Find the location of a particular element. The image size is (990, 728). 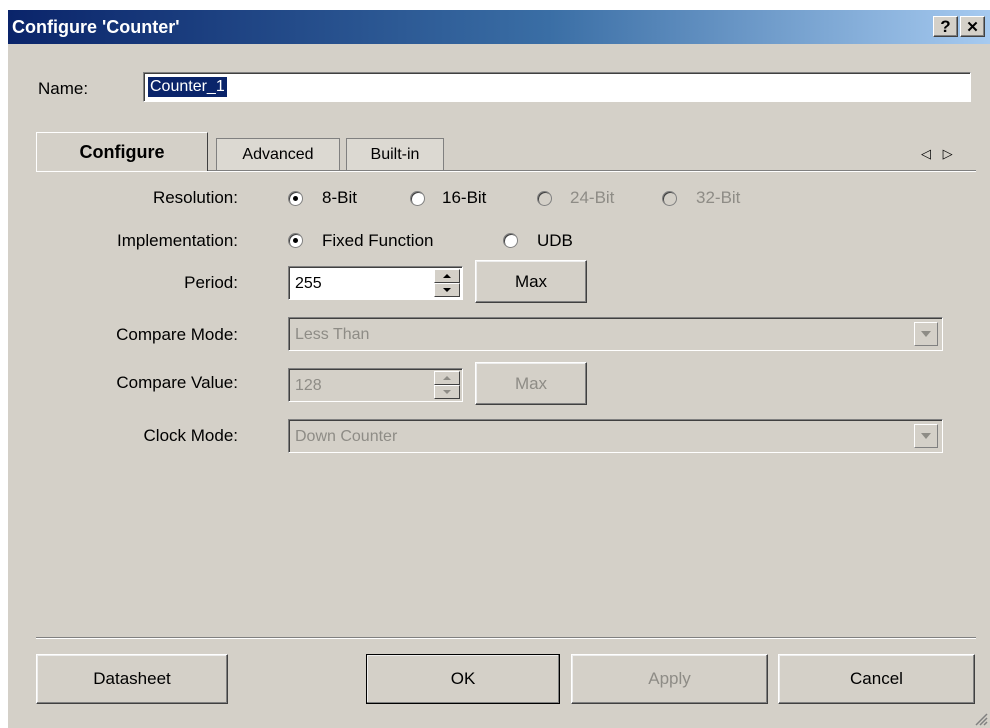

apply-button: Apply is located at coordinates (669, 679).